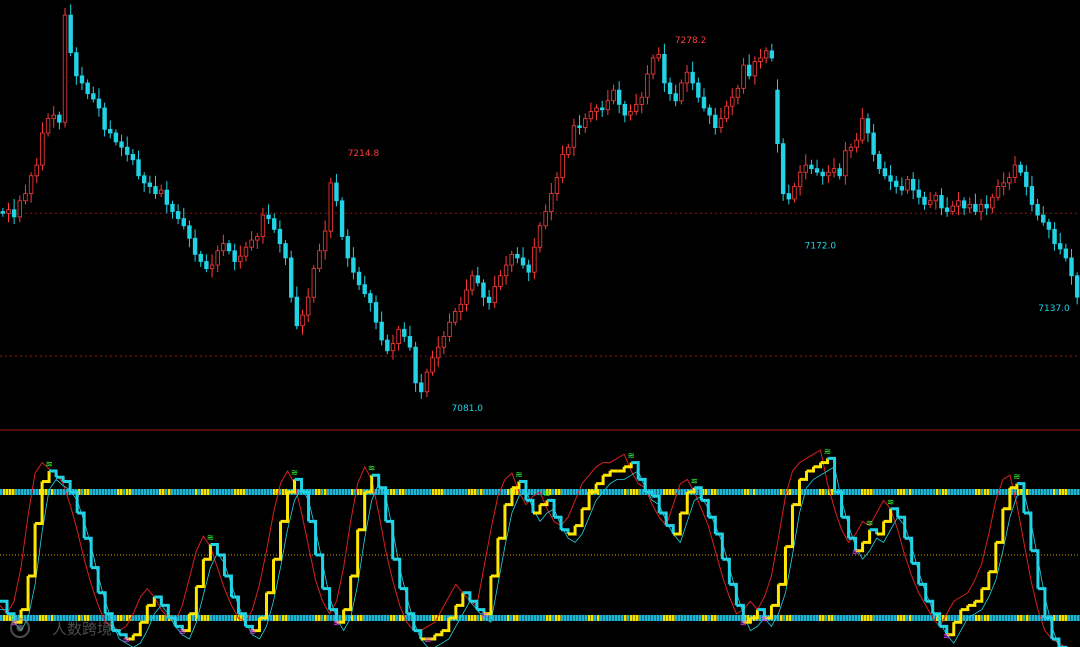 The width and height of the screenshot is (1080, 647). What do you see at coordinates (547, 494) in the screenshot?
I see `sell-marker-icon: ≋` at bounding box center [547, 494].